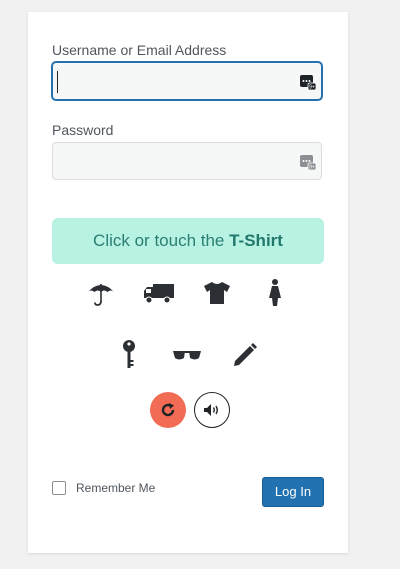  I want to click on truck-icon, so click(159, 293).